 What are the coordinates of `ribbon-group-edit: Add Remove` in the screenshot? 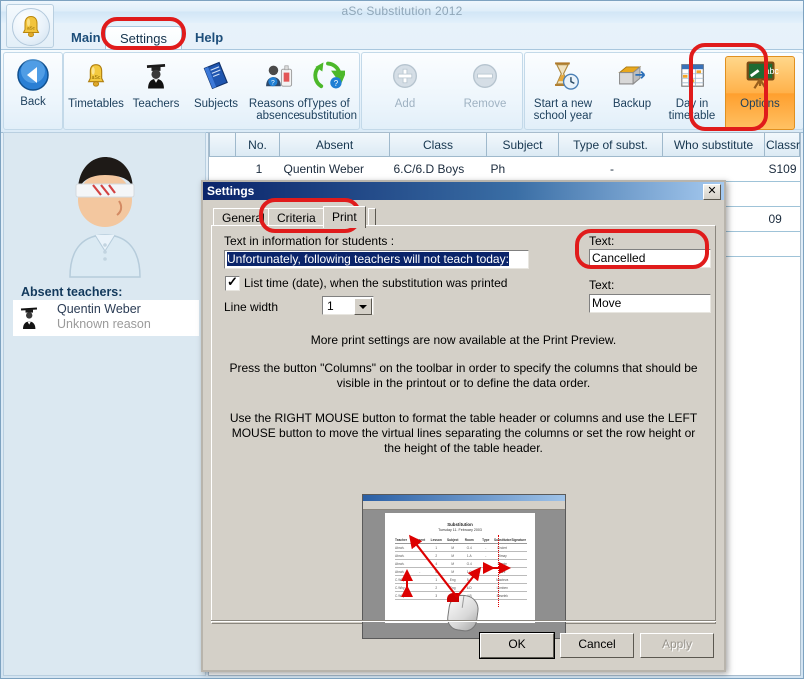 It's located at (442, 91).